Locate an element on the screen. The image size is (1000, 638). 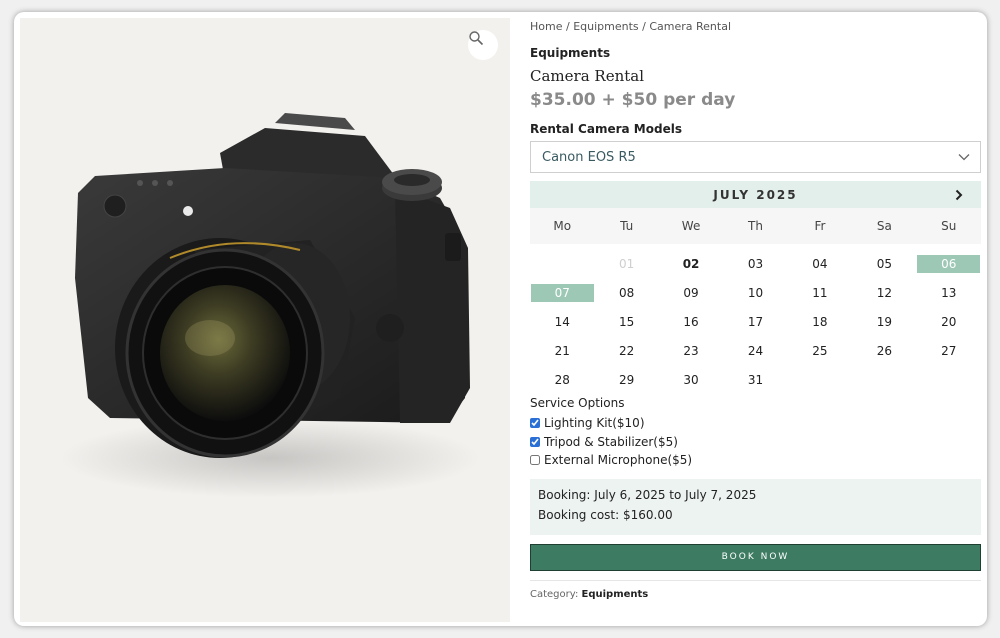
calendar-day-04: 04 is located at coordinates (820, 263).